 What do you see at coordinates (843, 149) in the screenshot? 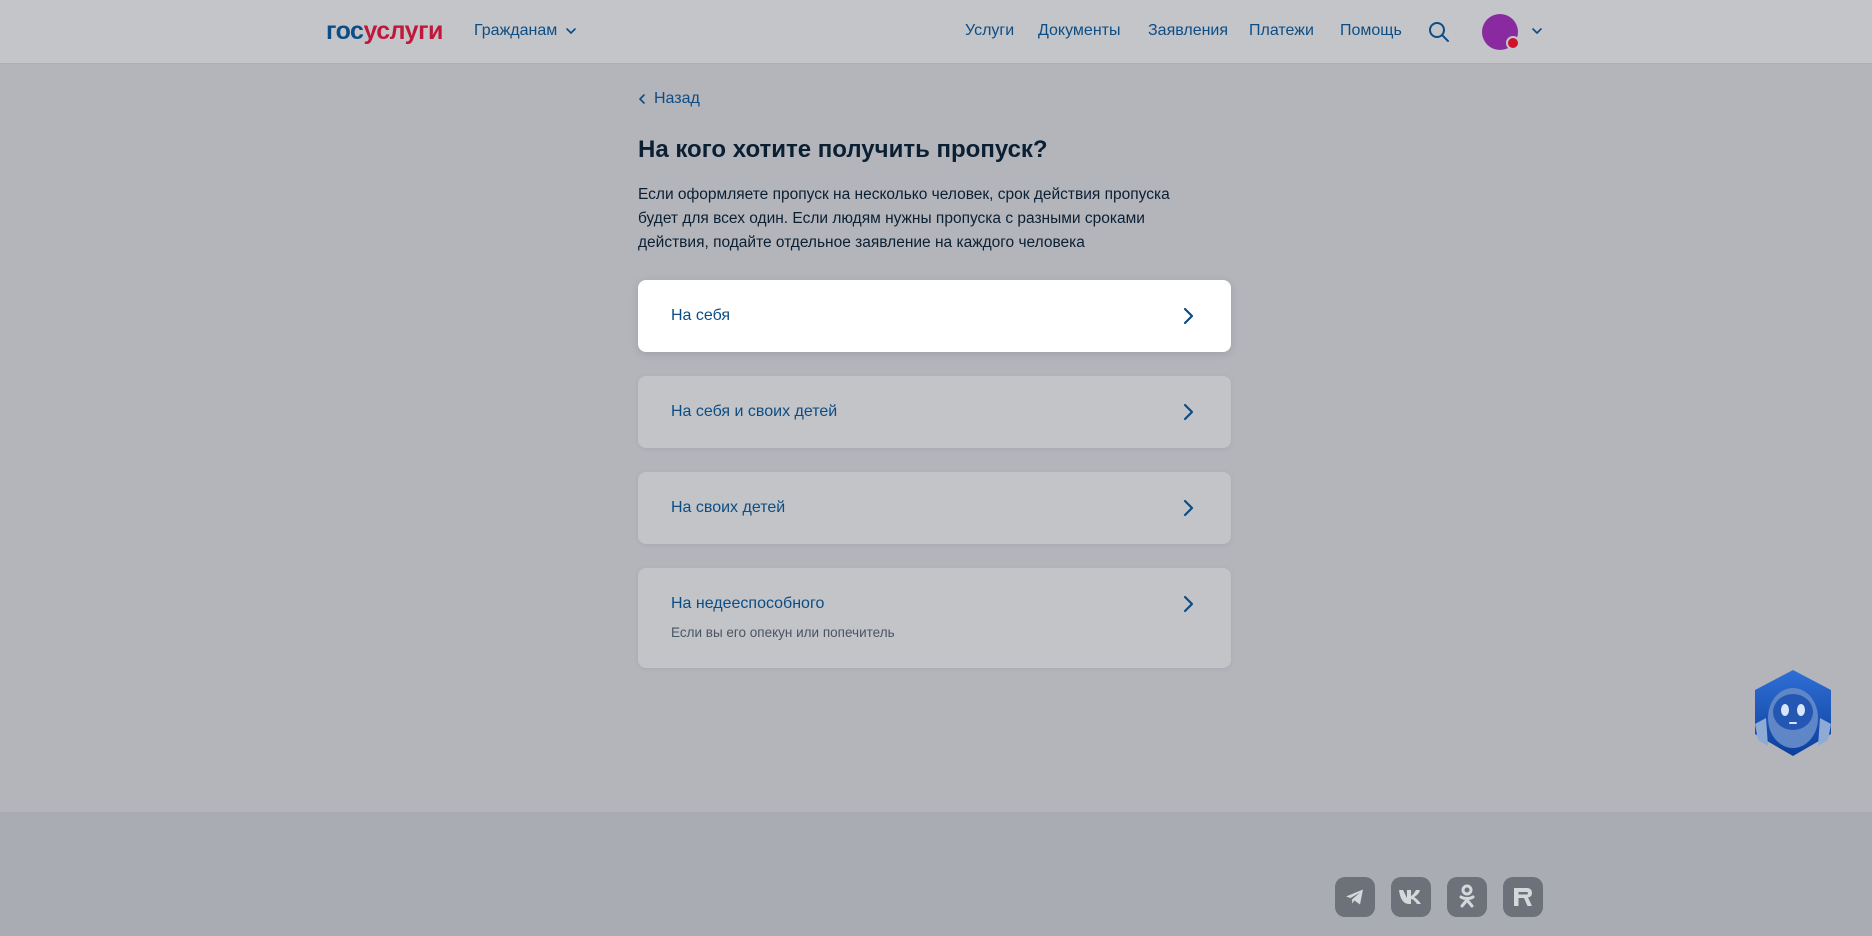
I see `page-title: На кого хотите получить пропуск?` at bounding box center [843, 149].